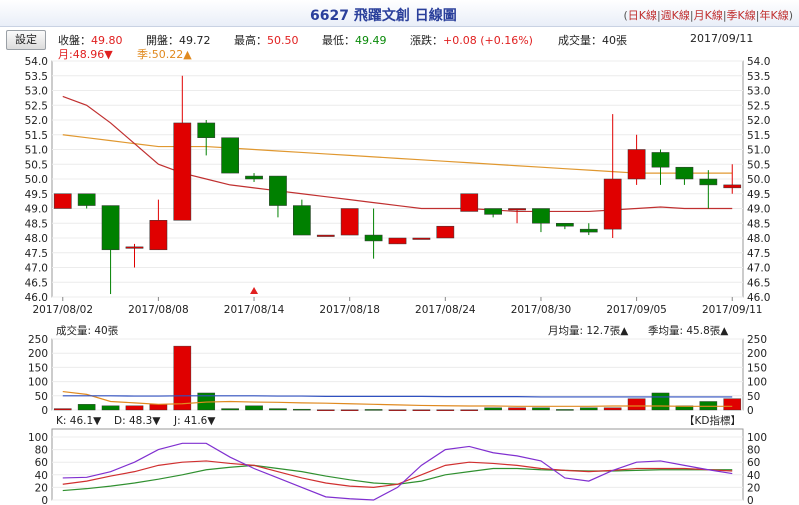 The width and height of the screenshot is (799, 505). Describe the element at coordinates (758, 121) in the screenshot. I see `price-y-tick-right: 52.0` at that location.